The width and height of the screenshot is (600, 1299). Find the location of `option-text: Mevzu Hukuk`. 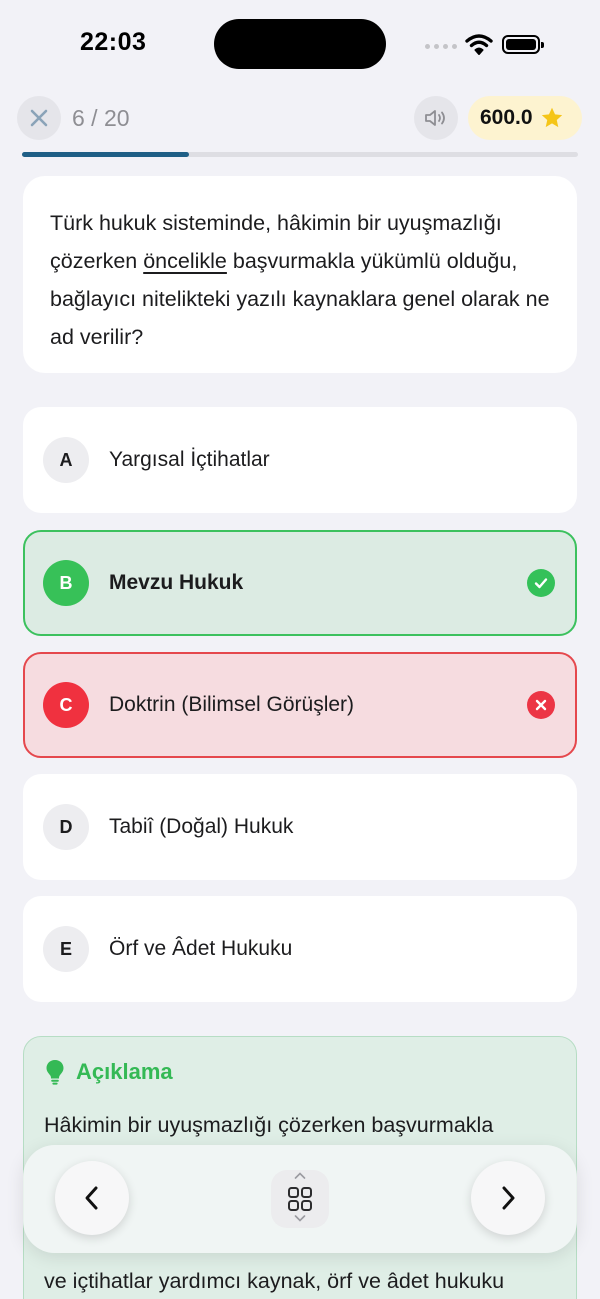

option-text: Mevzu Hukuk is located at coordinates (176, 582).